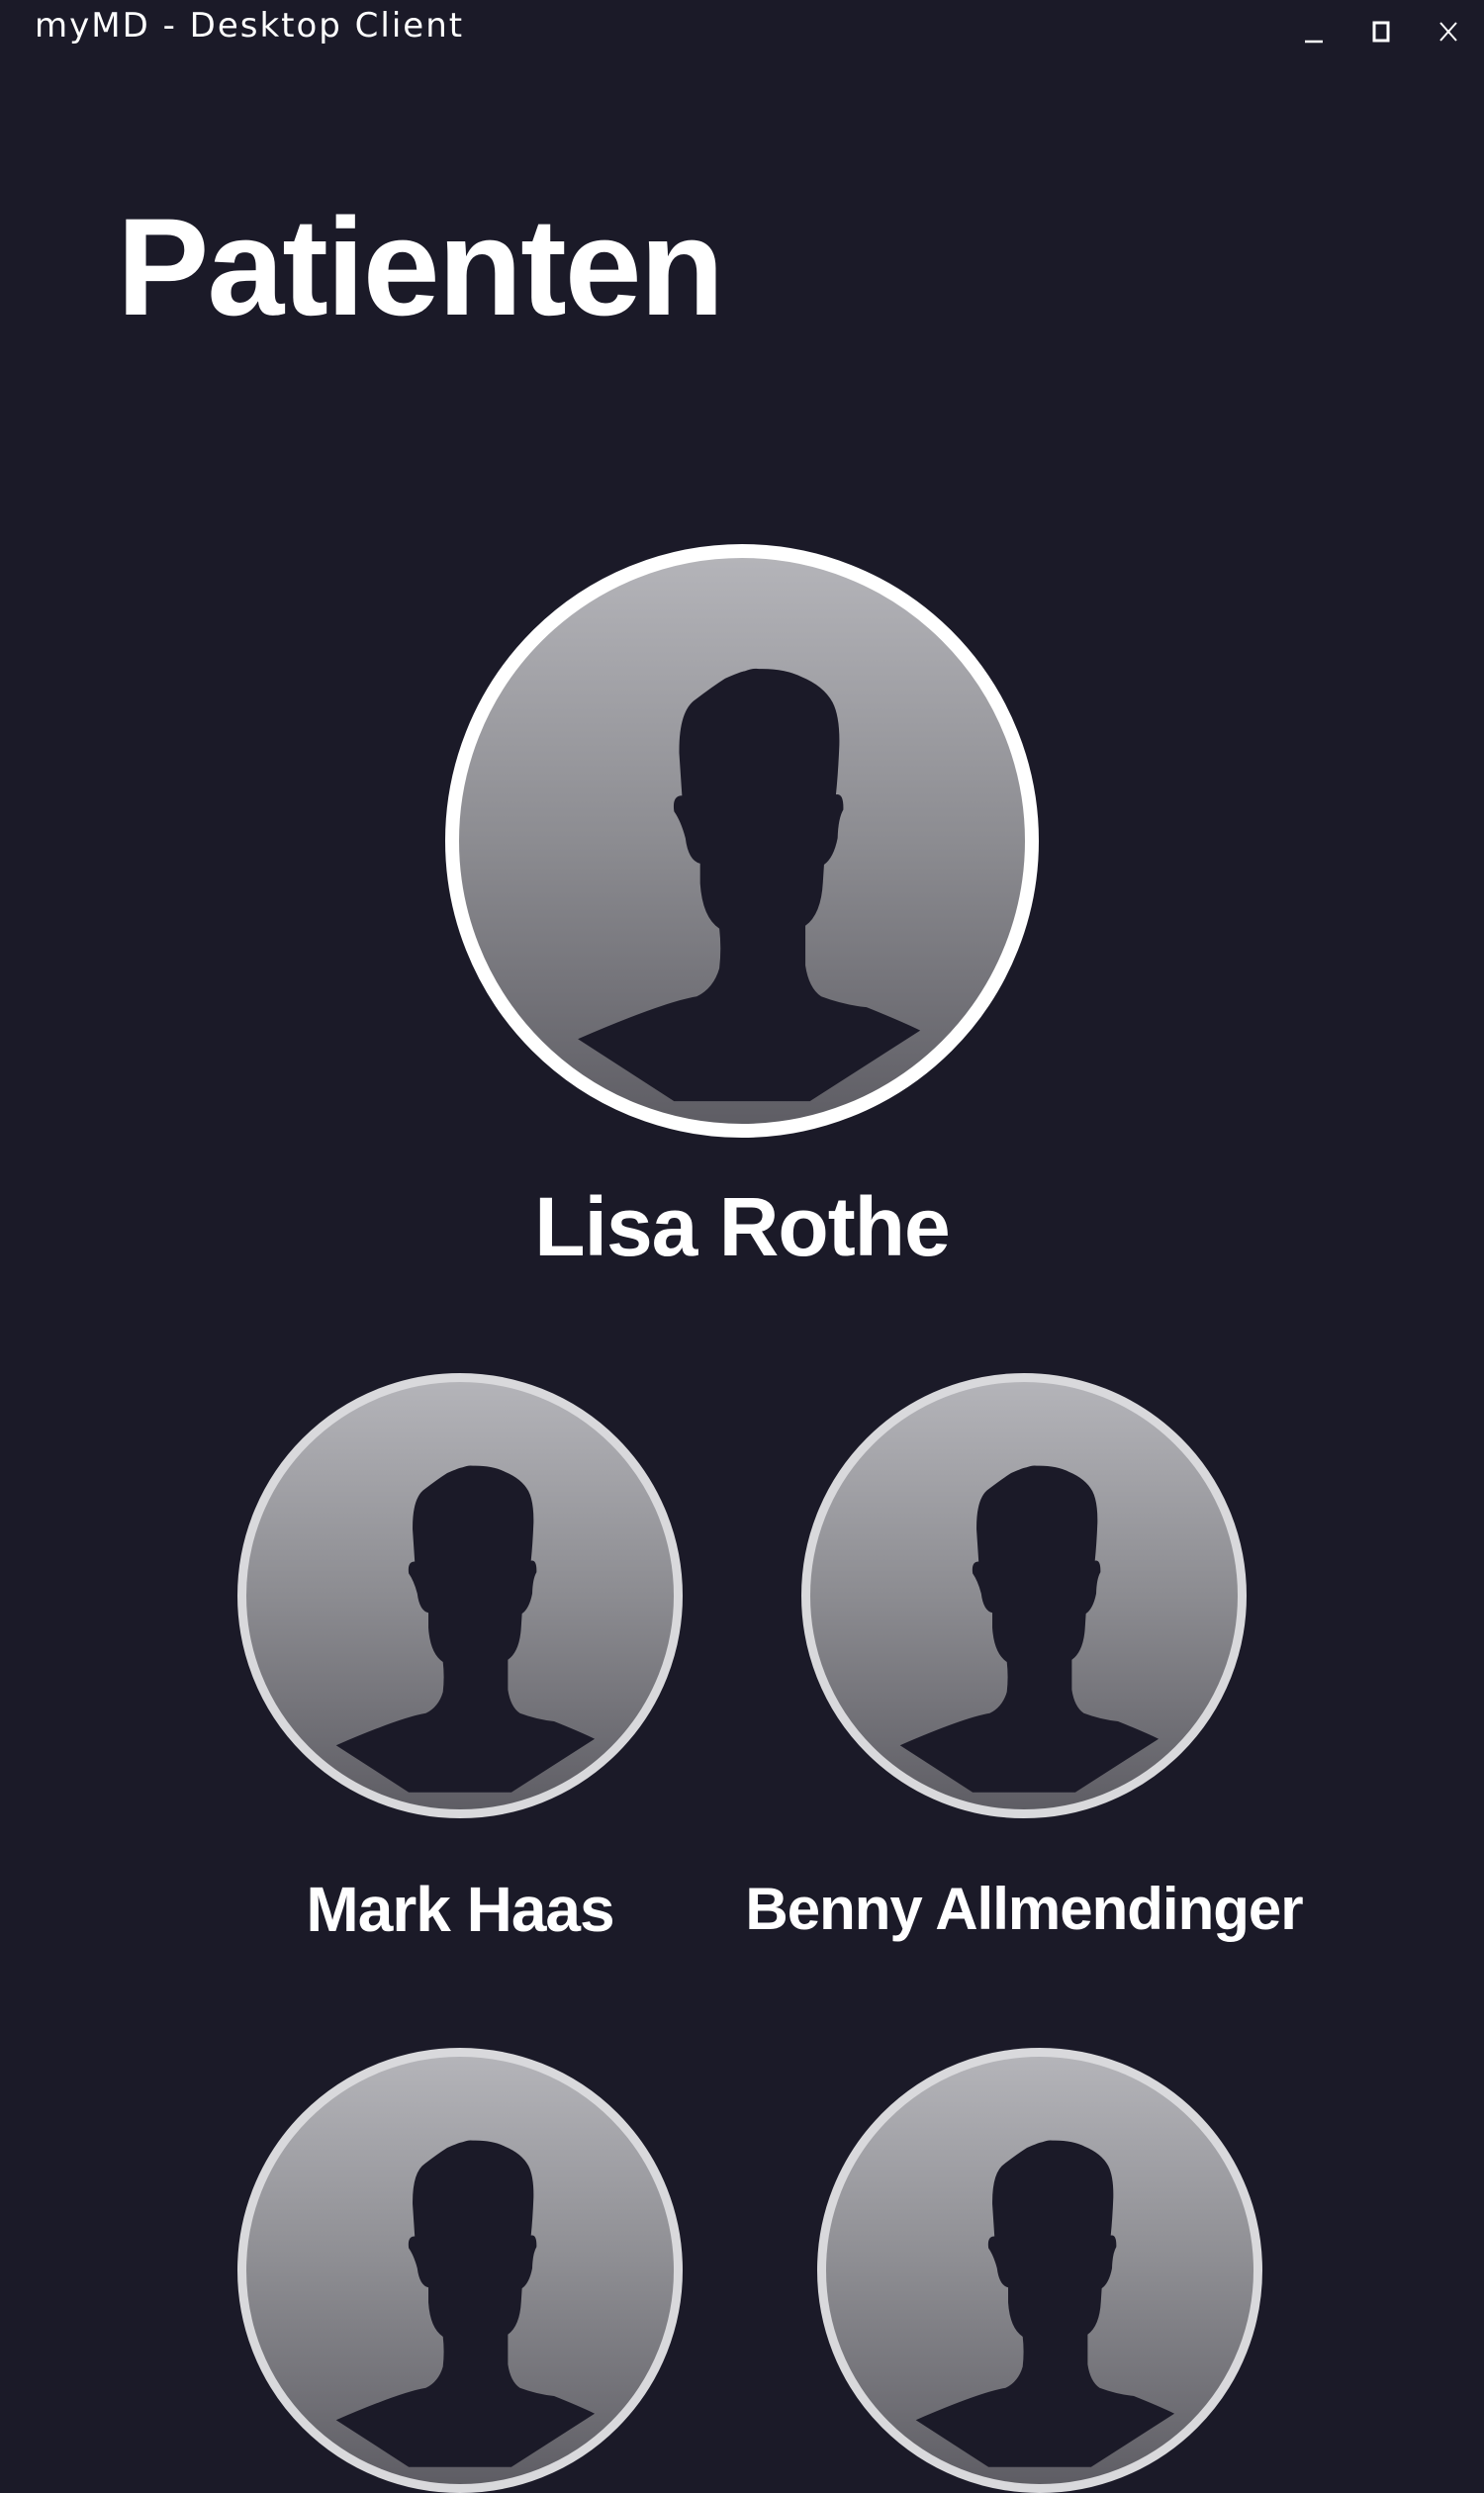  I want to click on close-button, so click(1448, 29).